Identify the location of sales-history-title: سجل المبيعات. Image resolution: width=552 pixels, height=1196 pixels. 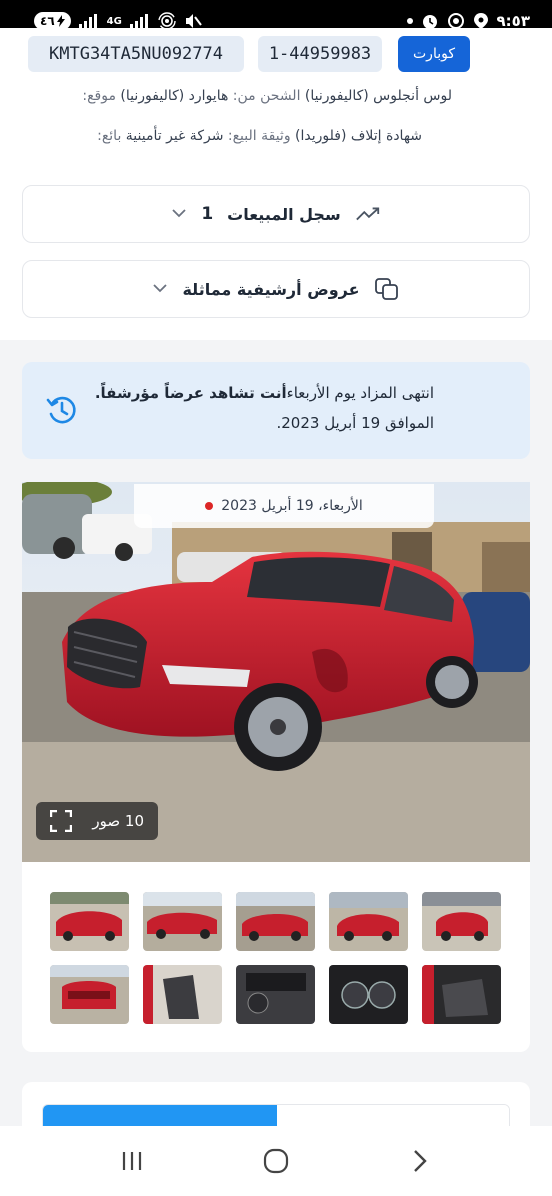
(284, 214).